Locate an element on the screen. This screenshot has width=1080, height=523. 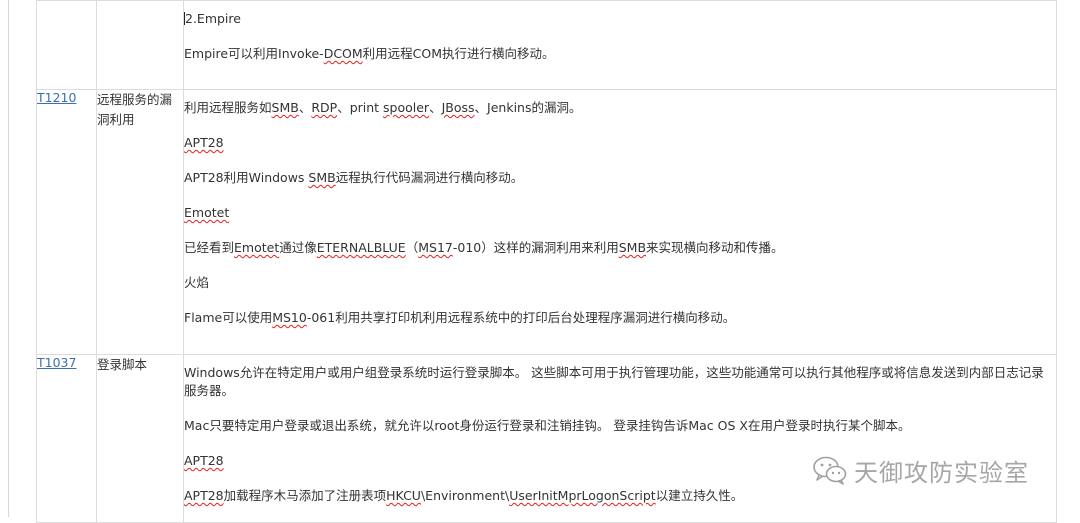
text-run: APT28利用Windows is located at coordinates (246, 177).